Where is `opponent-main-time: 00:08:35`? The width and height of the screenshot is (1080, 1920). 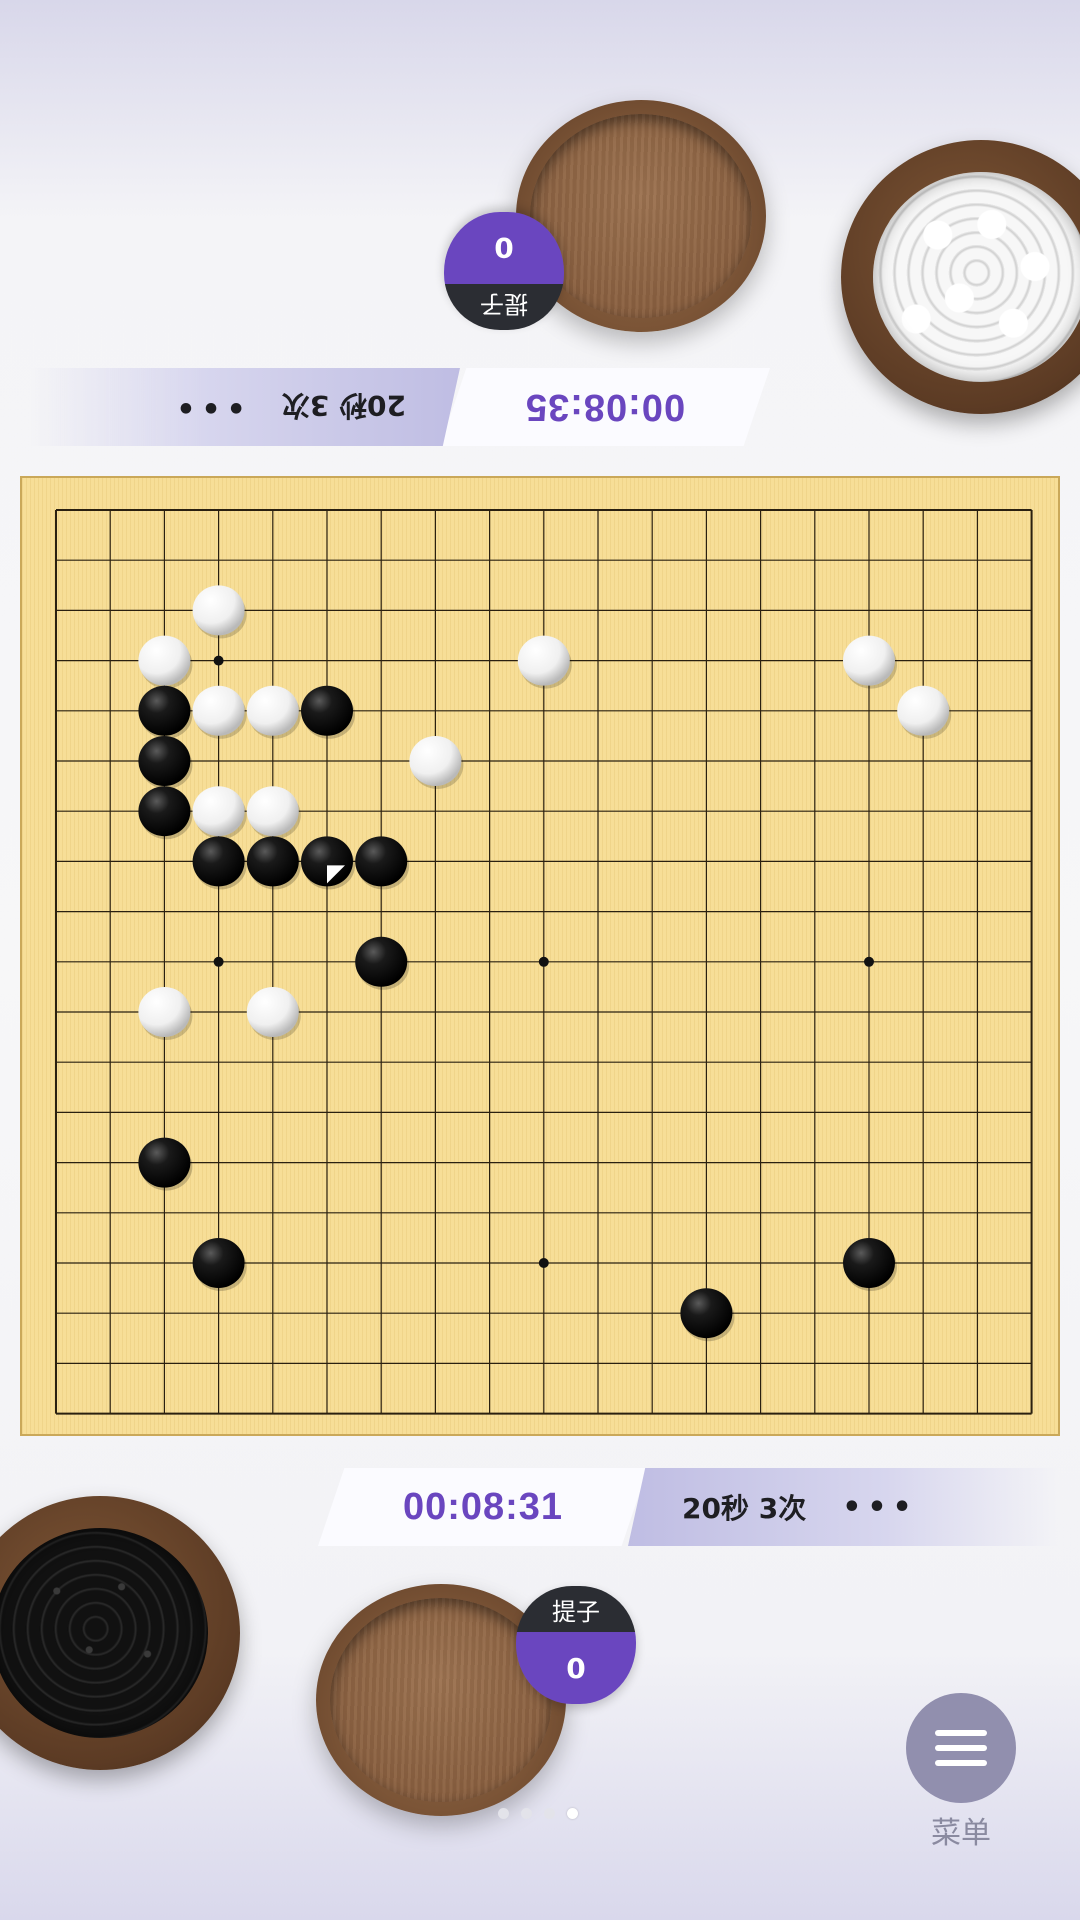 opponent-main-time: 00:08:35 is located at coordinates (605, 407).